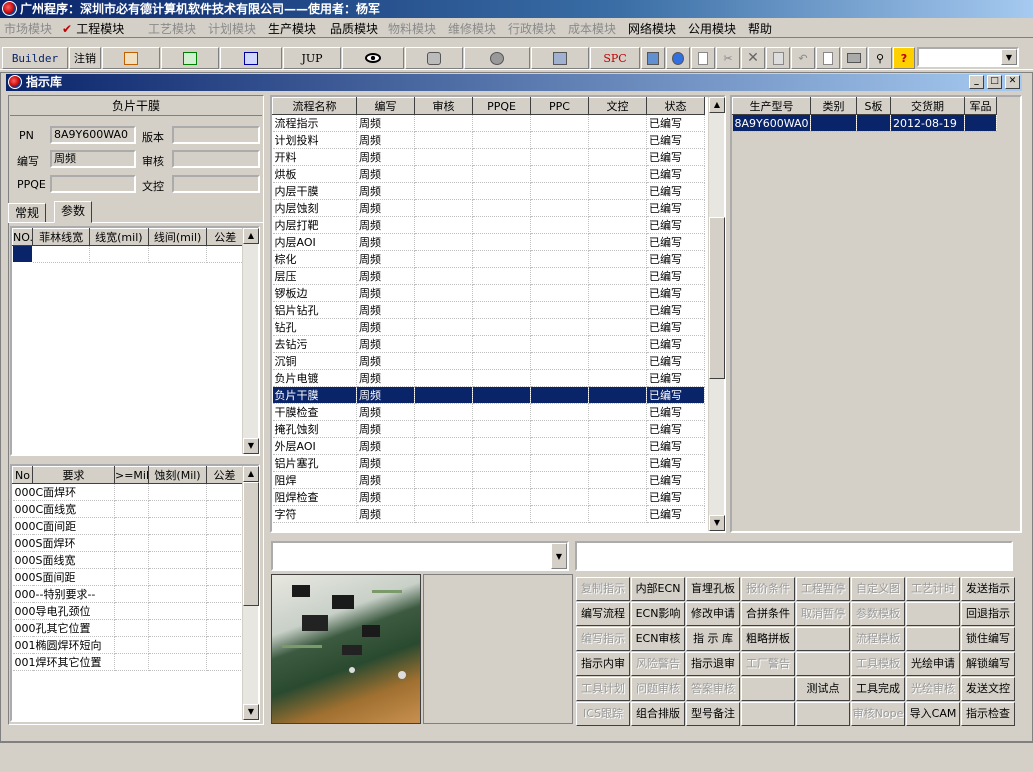 Image resolution: width=1033 pixels, height=772 pixels. Describe the element at coordinates (216, 184) in the screenshot. I see `doc-control-field` at that location.